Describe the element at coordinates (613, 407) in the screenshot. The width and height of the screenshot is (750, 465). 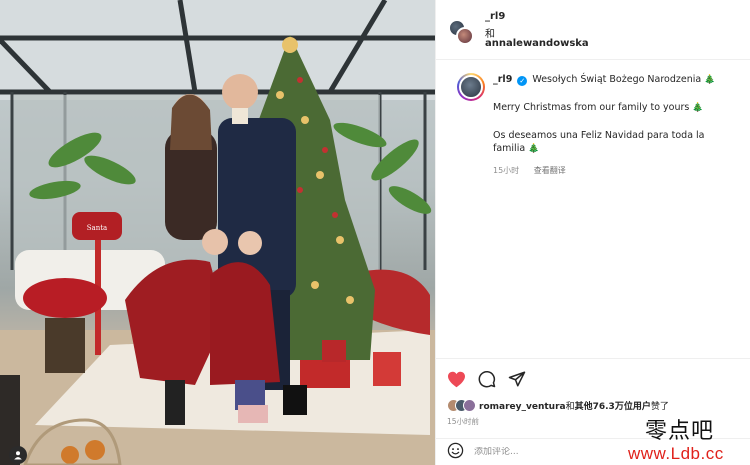
I see `others-count-link: 其他76.3万位用户` at that location.